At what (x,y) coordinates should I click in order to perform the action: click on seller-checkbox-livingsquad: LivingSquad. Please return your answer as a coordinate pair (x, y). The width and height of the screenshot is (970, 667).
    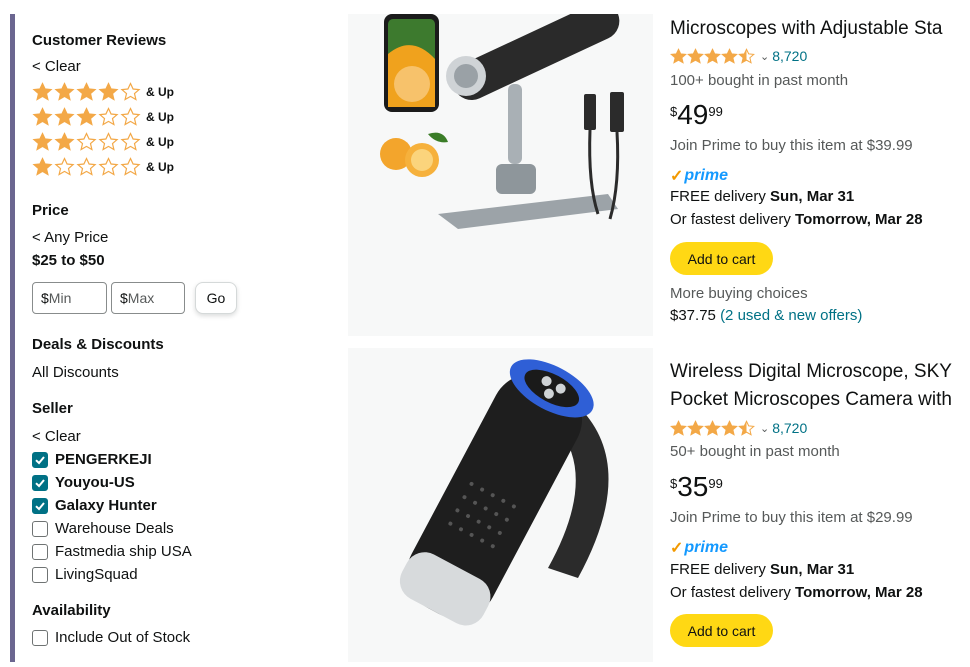
    Looking at the image, I should click on (85, 574).